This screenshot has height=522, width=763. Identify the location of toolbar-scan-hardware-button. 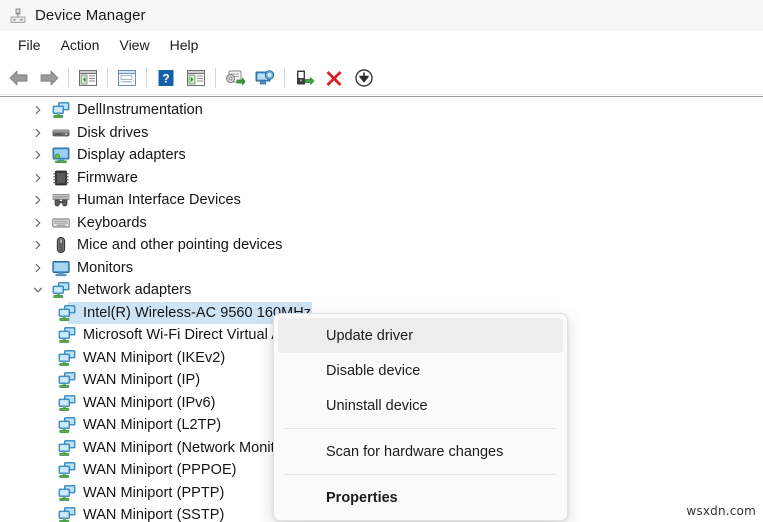
(265, 78).